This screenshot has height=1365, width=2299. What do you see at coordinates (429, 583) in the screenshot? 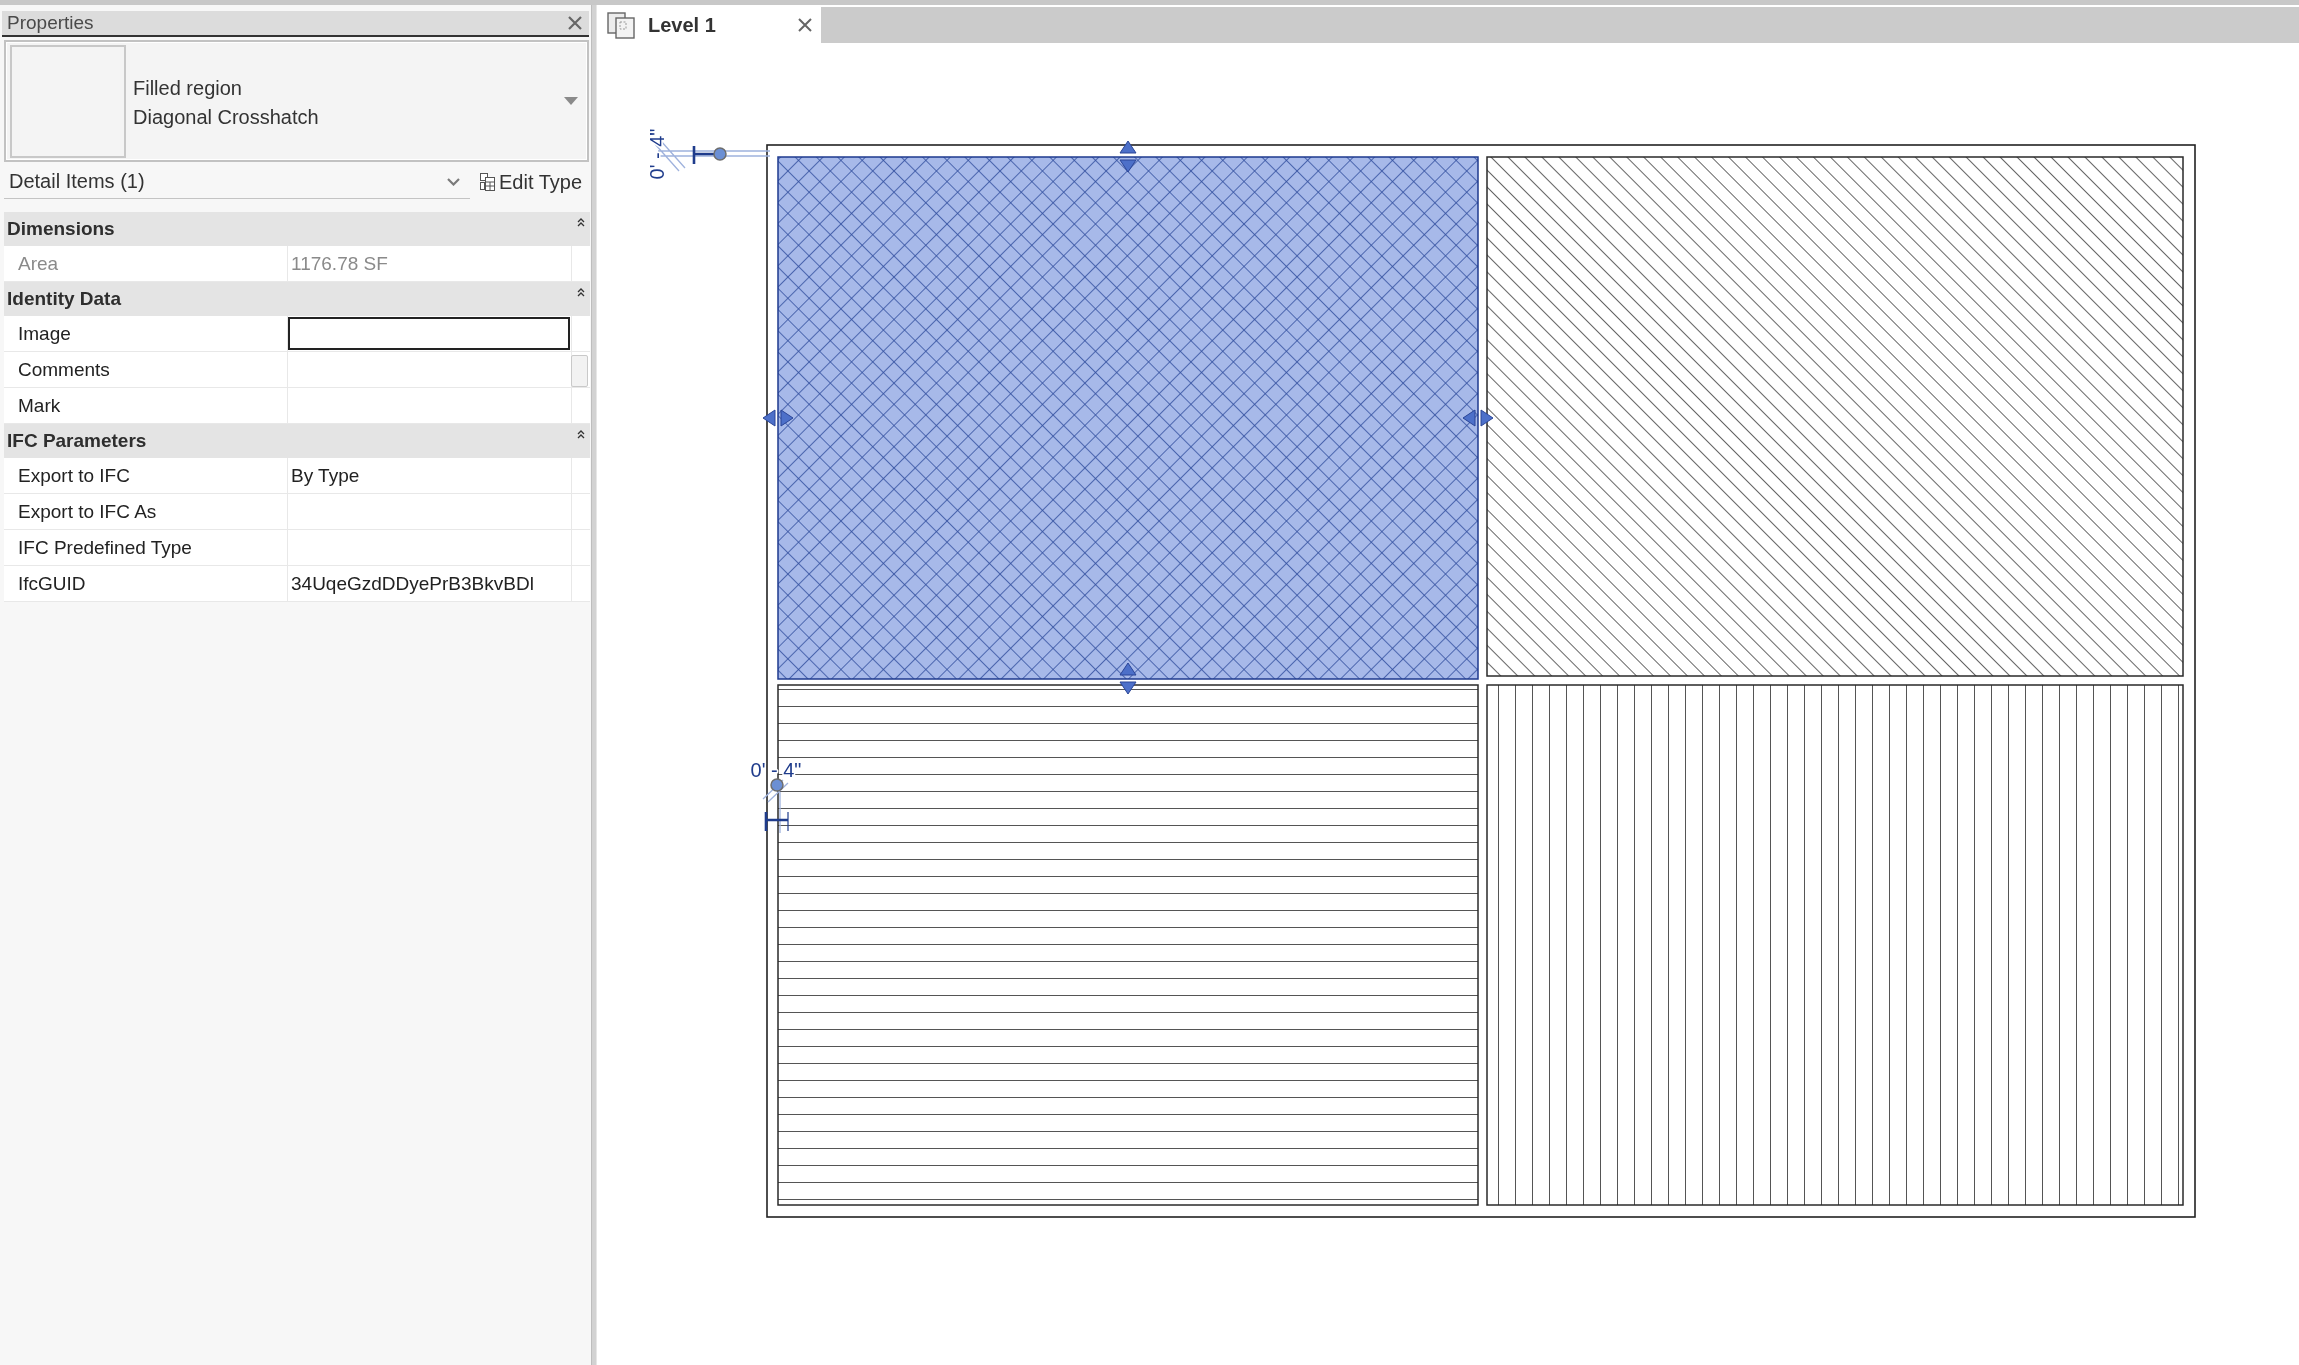
I see `value-field: 34UqeGzdDDyePrB3BkvBDl` at bounding box center [429, 583].